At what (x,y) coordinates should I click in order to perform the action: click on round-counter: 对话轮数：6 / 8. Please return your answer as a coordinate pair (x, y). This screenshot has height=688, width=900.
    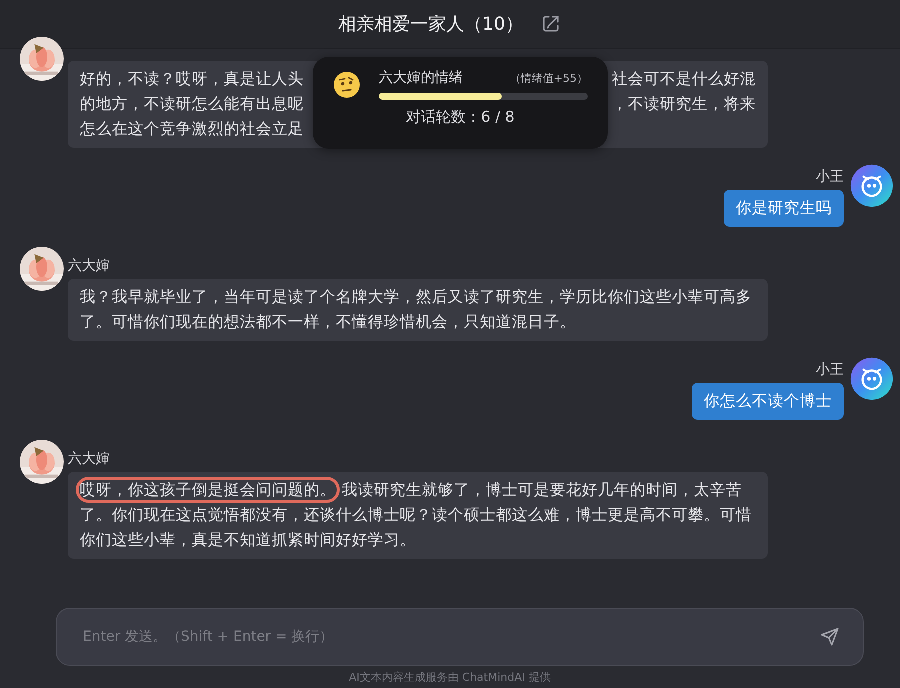
    Looking at the image, I should click on (460, 117).